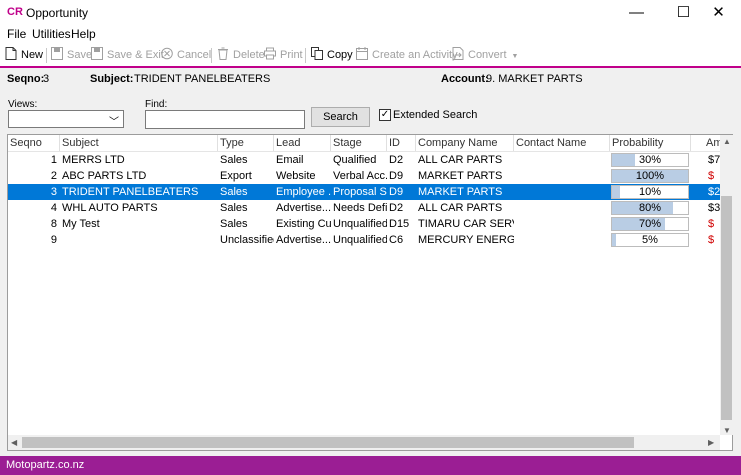 The height and width of the screenshot is (475, 741). I want to click on account-value: 9. MARKET PARTS, so click(534, 79).